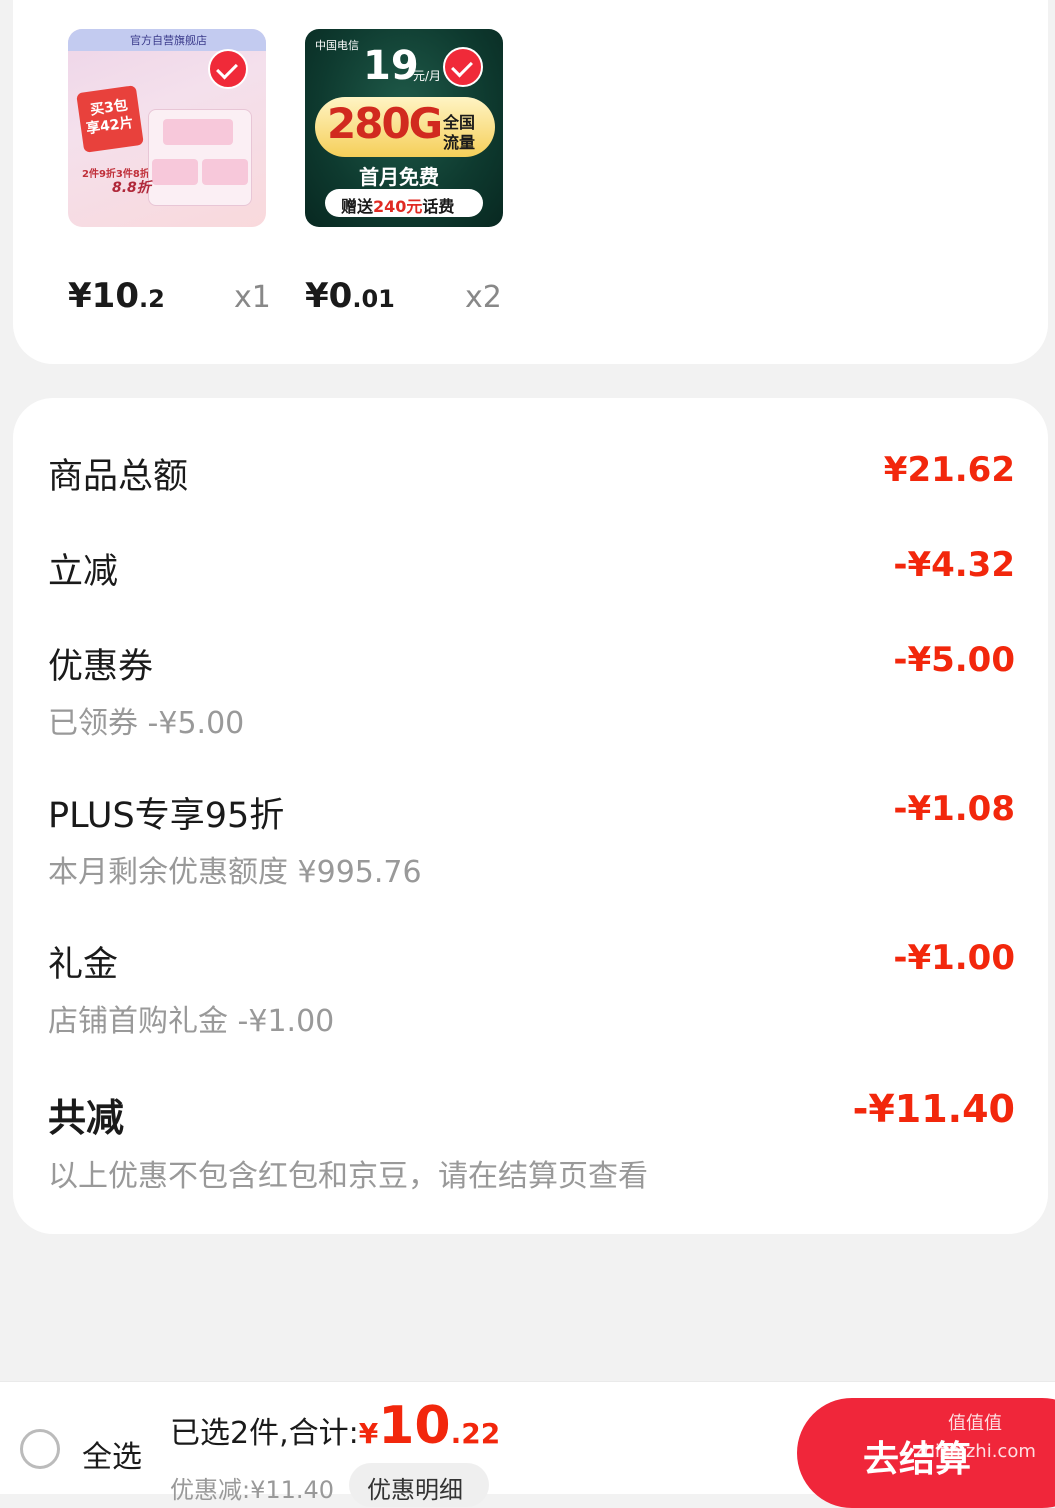  Describe the element at coordinates (131, 188) in the screenshot. I see `discount-tag: 8.8折` at that location.